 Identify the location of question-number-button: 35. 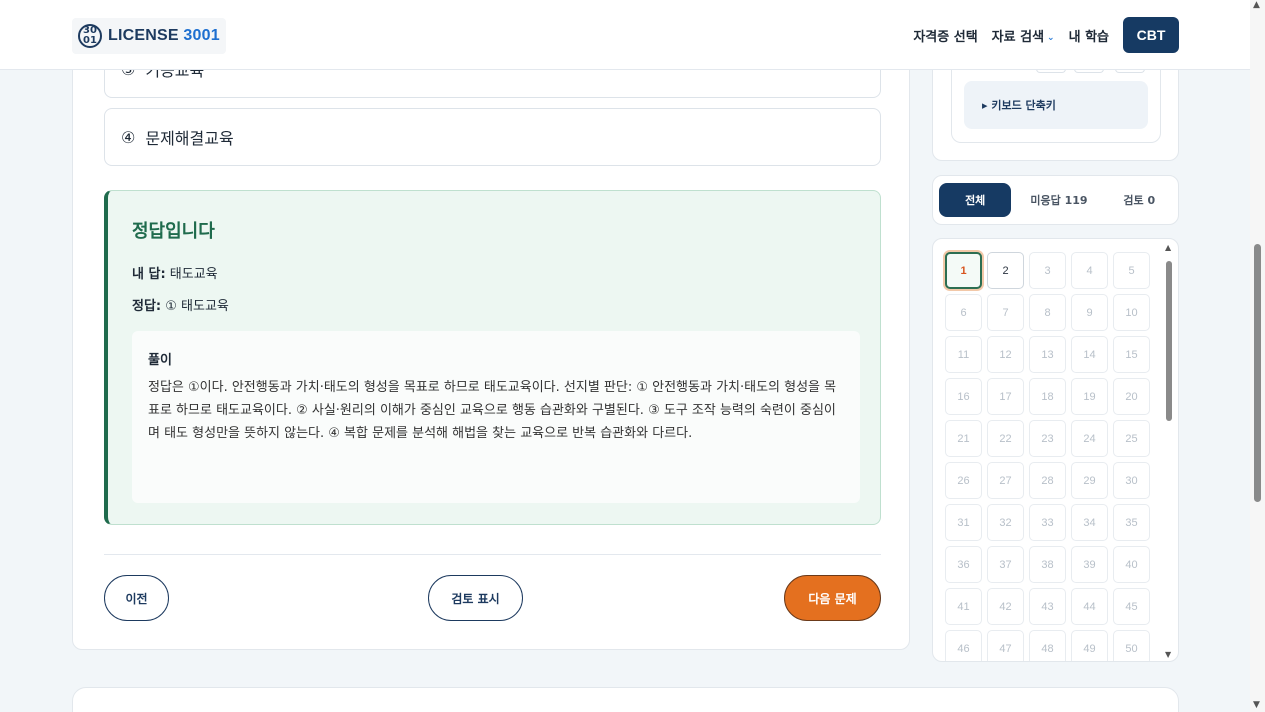
(1131, 522).